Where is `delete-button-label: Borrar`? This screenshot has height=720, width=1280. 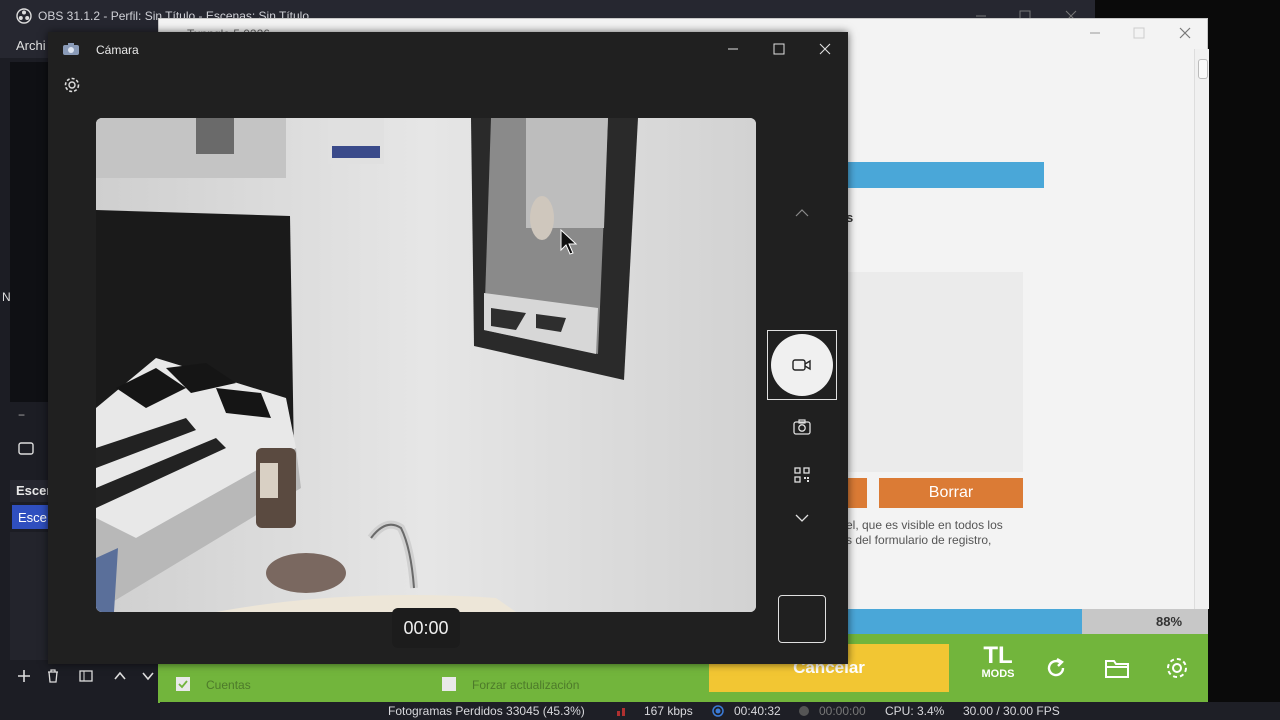
delete-button-label: Borrar is located at coordinates (951, 492).